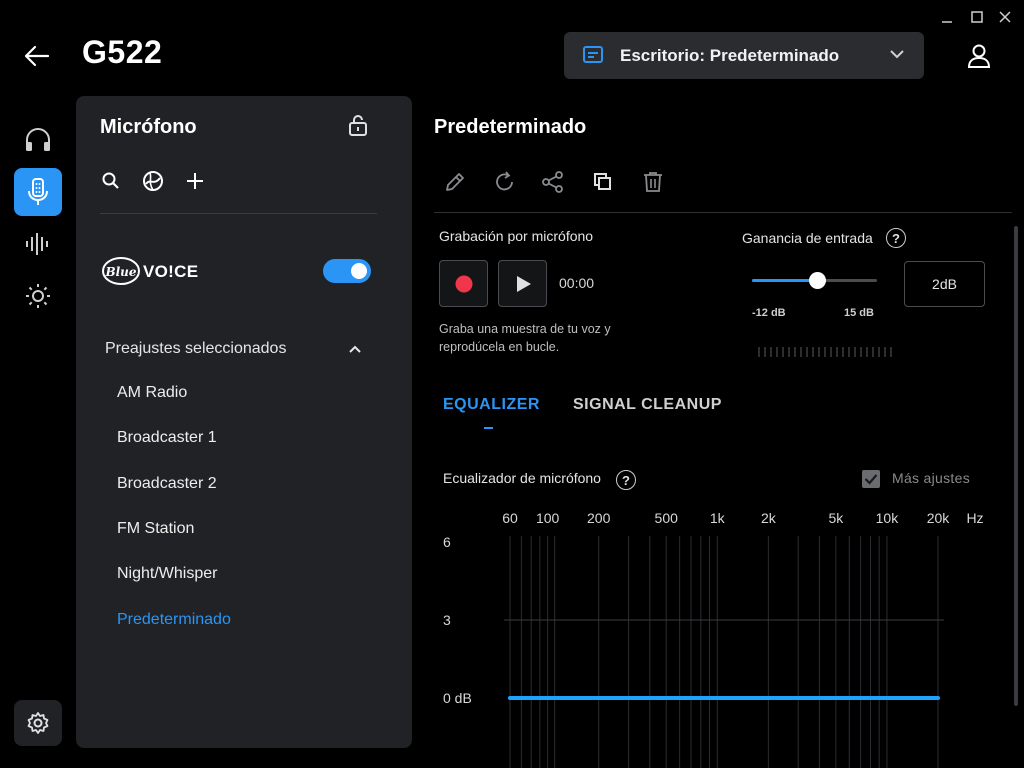  Describe the element at coordinates (195, 349) in the screenshot. I see `presets-header: Preajustes seleccionados` at that location.